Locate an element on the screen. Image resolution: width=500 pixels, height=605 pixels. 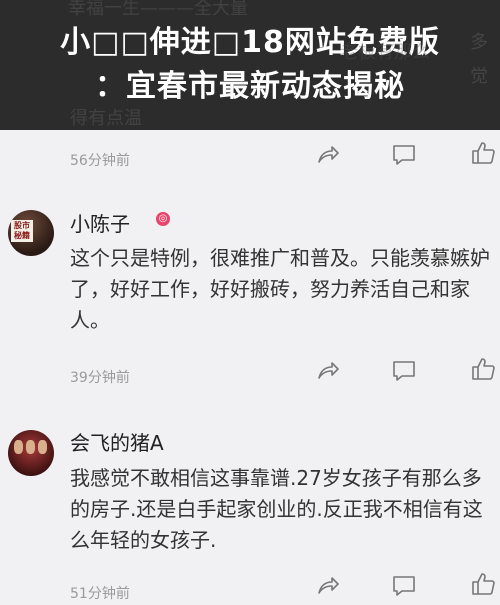
avatar: 股市 秘籍 is located at coordinates (31, 233).